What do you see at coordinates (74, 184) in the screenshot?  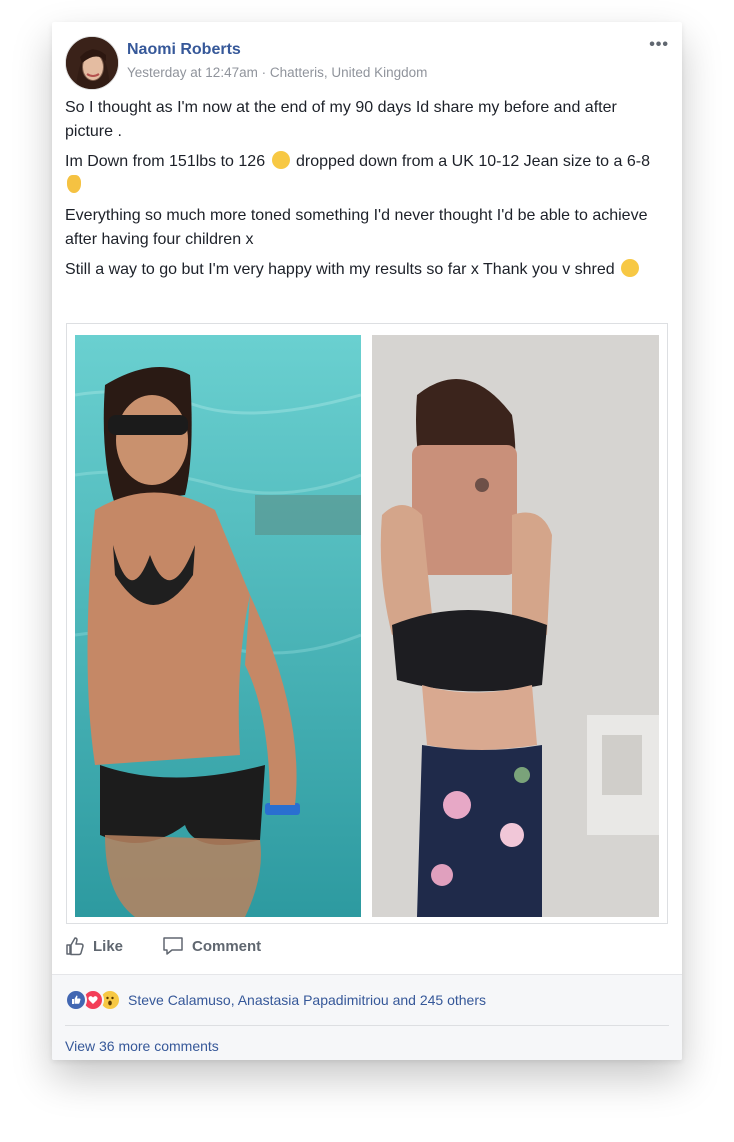 I see `ok-hand-icon` at bounding box center [74, 184].